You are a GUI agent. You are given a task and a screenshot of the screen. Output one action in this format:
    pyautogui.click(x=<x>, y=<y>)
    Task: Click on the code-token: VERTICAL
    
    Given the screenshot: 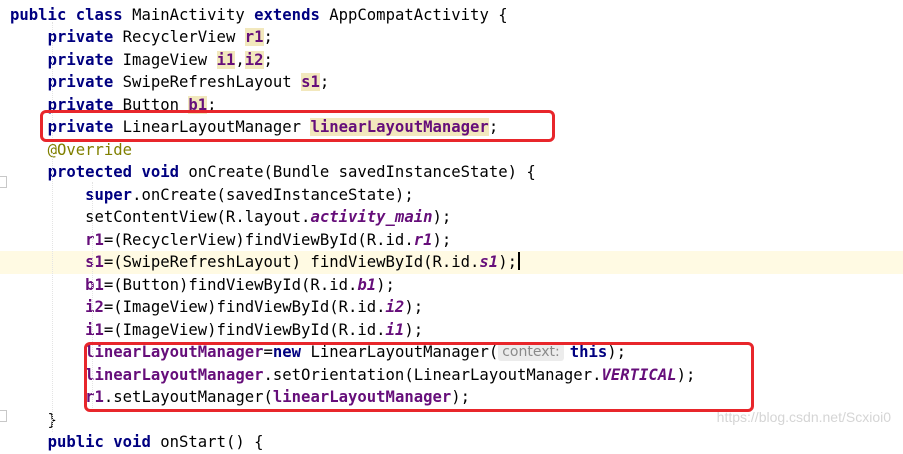 What is the action you would take?
    pyautogui.click(x=639, y=374)
    